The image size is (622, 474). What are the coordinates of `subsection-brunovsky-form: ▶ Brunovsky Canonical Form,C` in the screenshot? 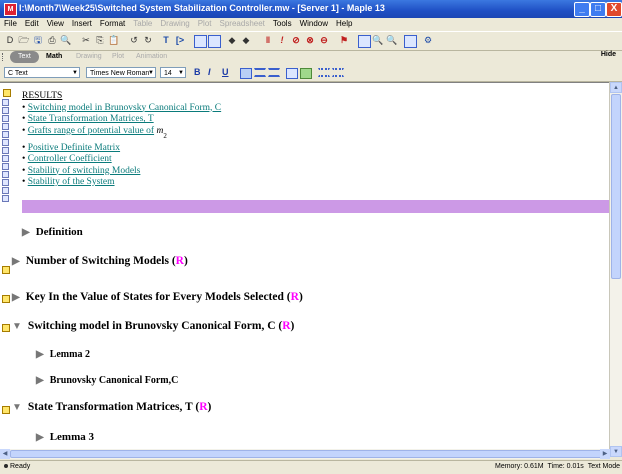 It's located at (107, 380).